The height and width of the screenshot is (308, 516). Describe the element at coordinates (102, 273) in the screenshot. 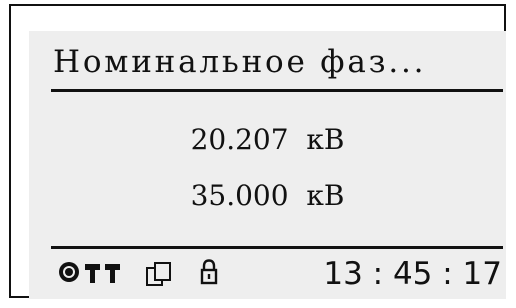

I see `signal-icon` at that location.